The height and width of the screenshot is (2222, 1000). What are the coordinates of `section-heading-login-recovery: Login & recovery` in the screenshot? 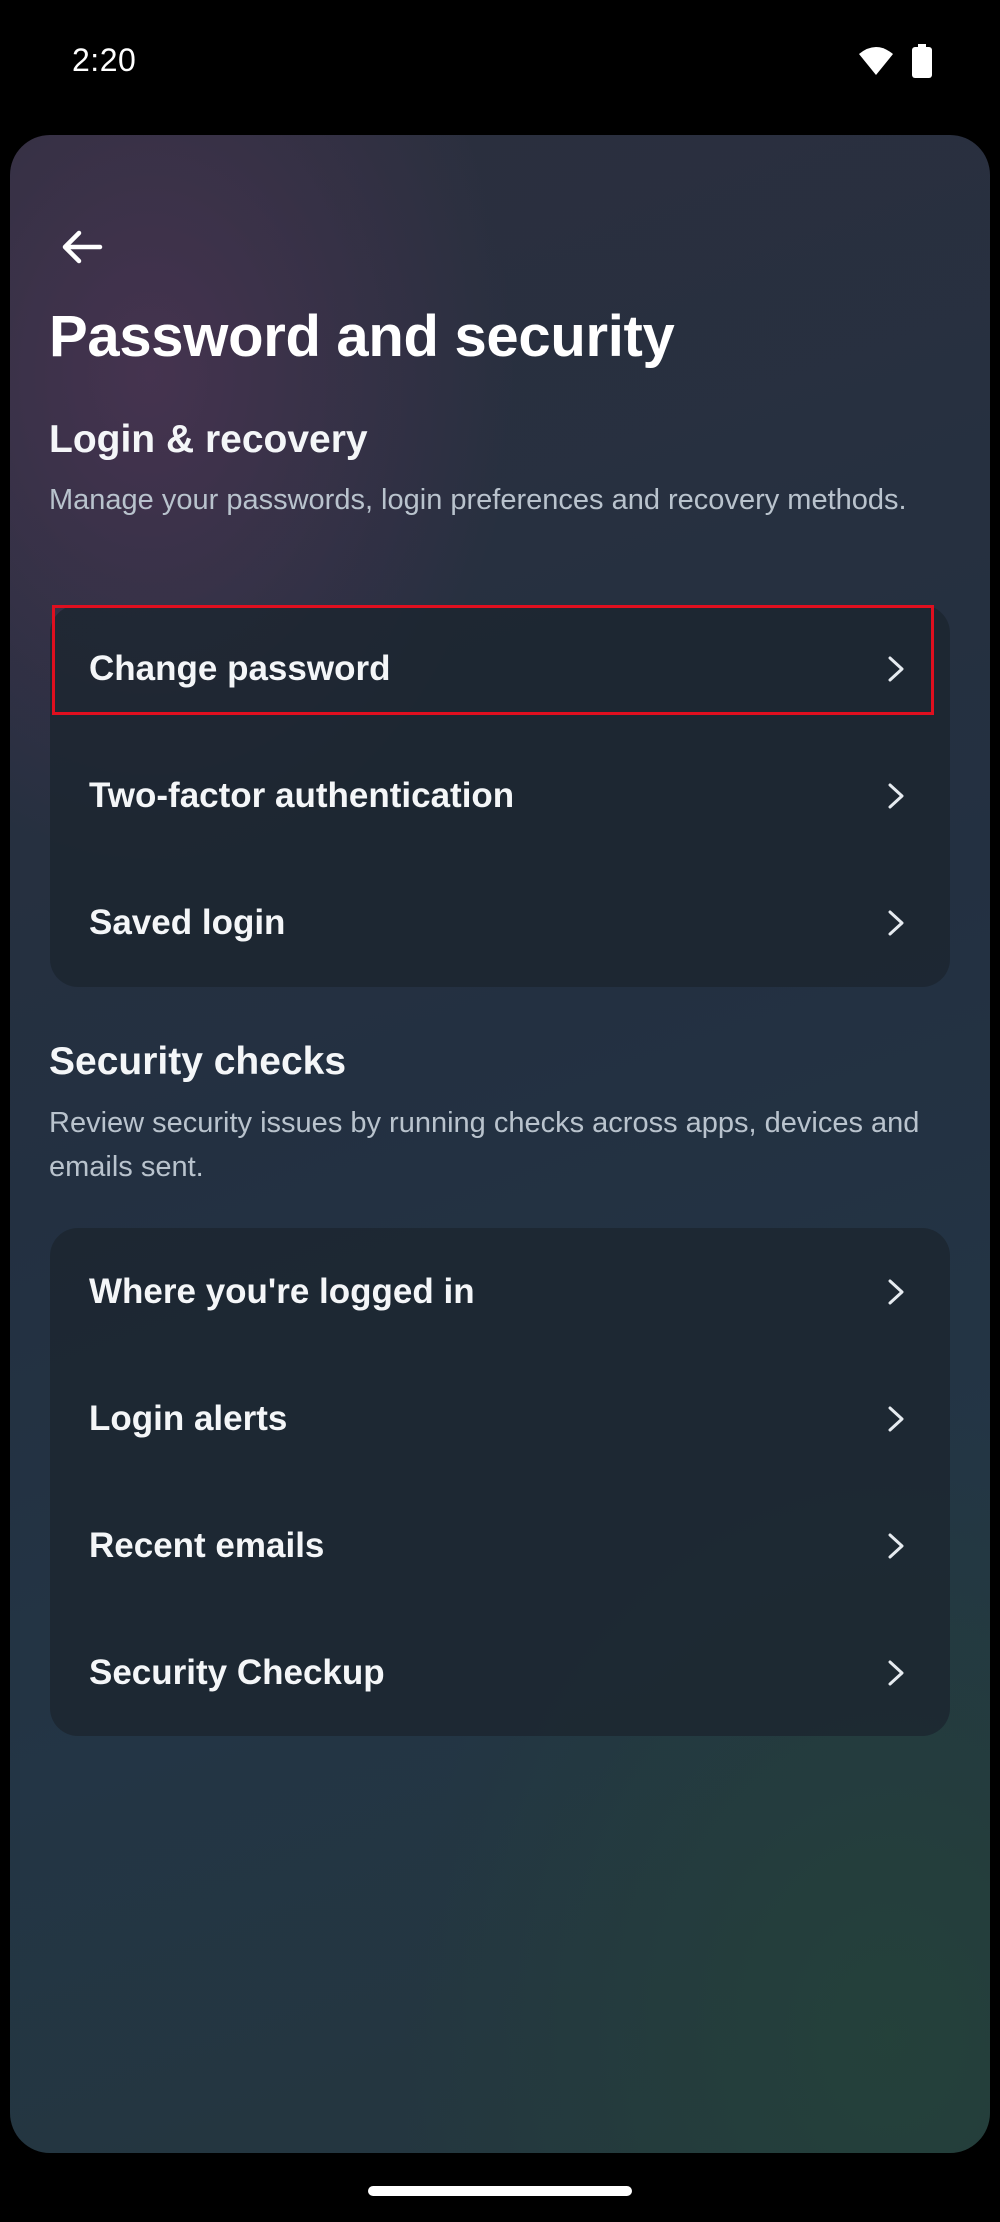 It's located at (208, 439).